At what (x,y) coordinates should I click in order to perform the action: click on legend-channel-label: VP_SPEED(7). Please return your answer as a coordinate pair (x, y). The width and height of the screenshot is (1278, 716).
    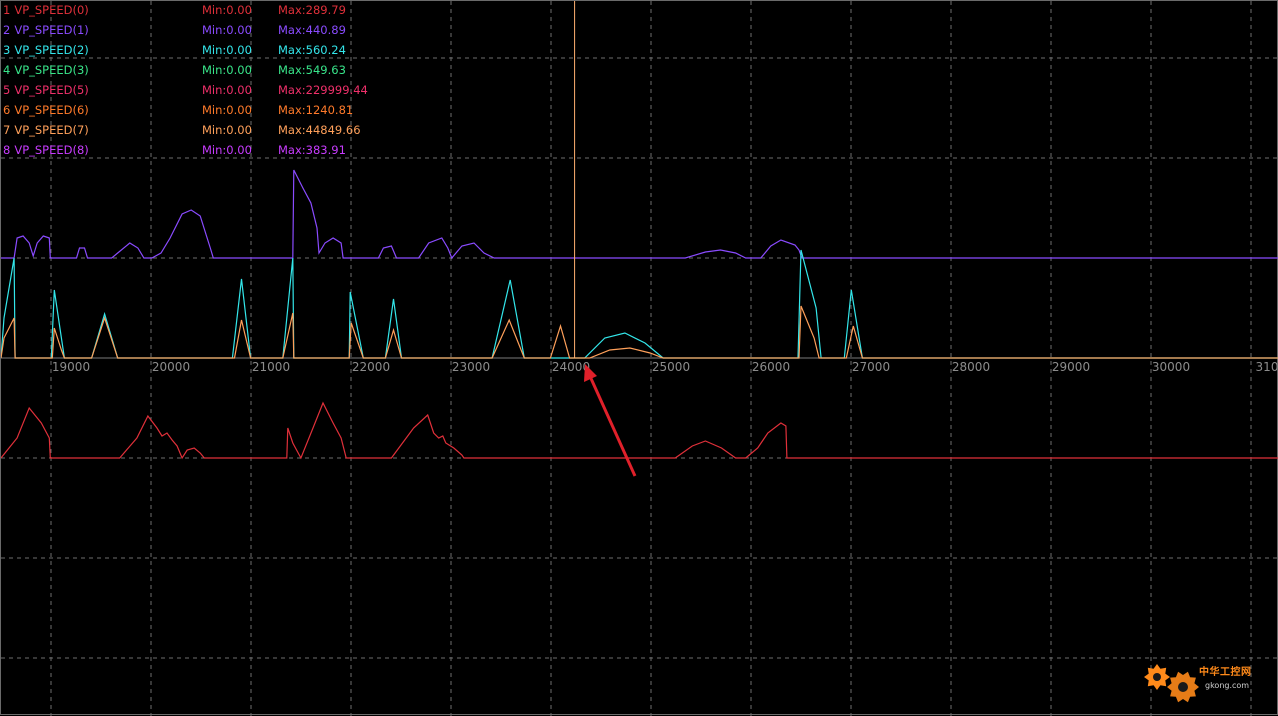
    Looking at the image, I should click on (51, 130).